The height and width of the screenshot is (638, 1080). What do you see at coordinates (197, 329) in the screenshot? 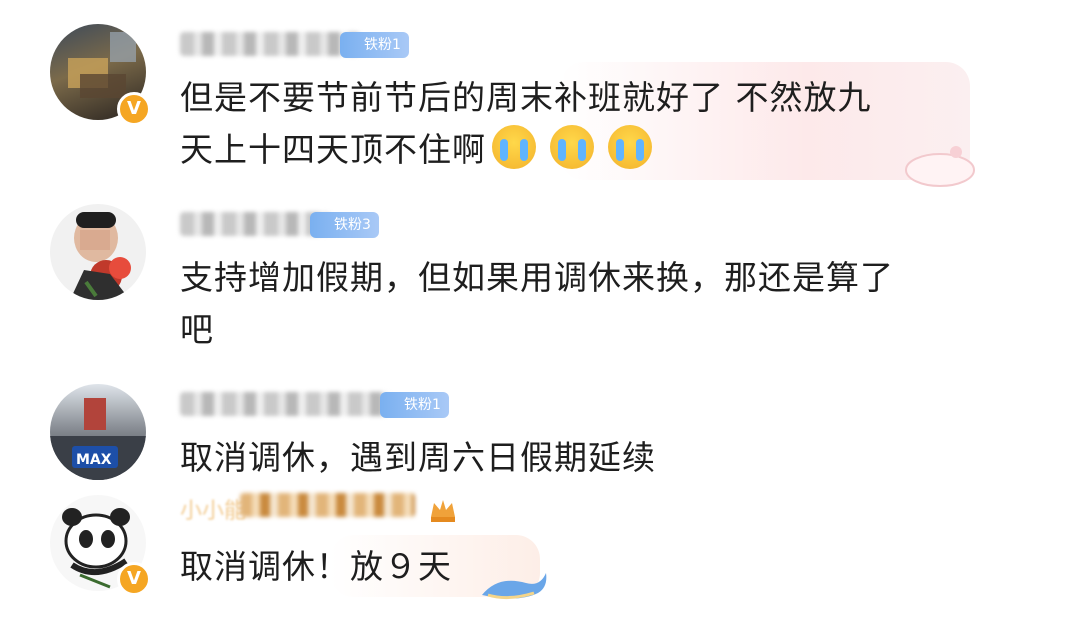
I see `comment-text-line2: 吧` at bounding box center [197, 329].